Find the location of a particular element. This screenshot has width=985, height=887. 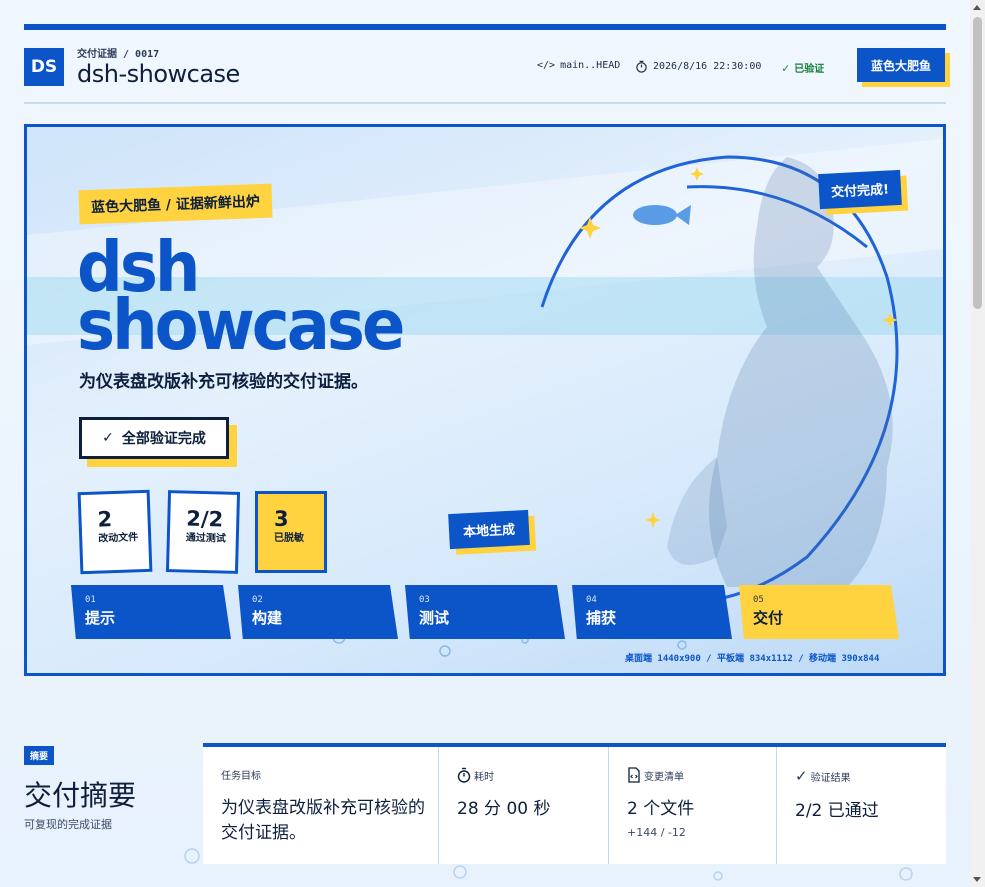

summary-cell-heading: 任务目标 is located at coordinates (241, 776).